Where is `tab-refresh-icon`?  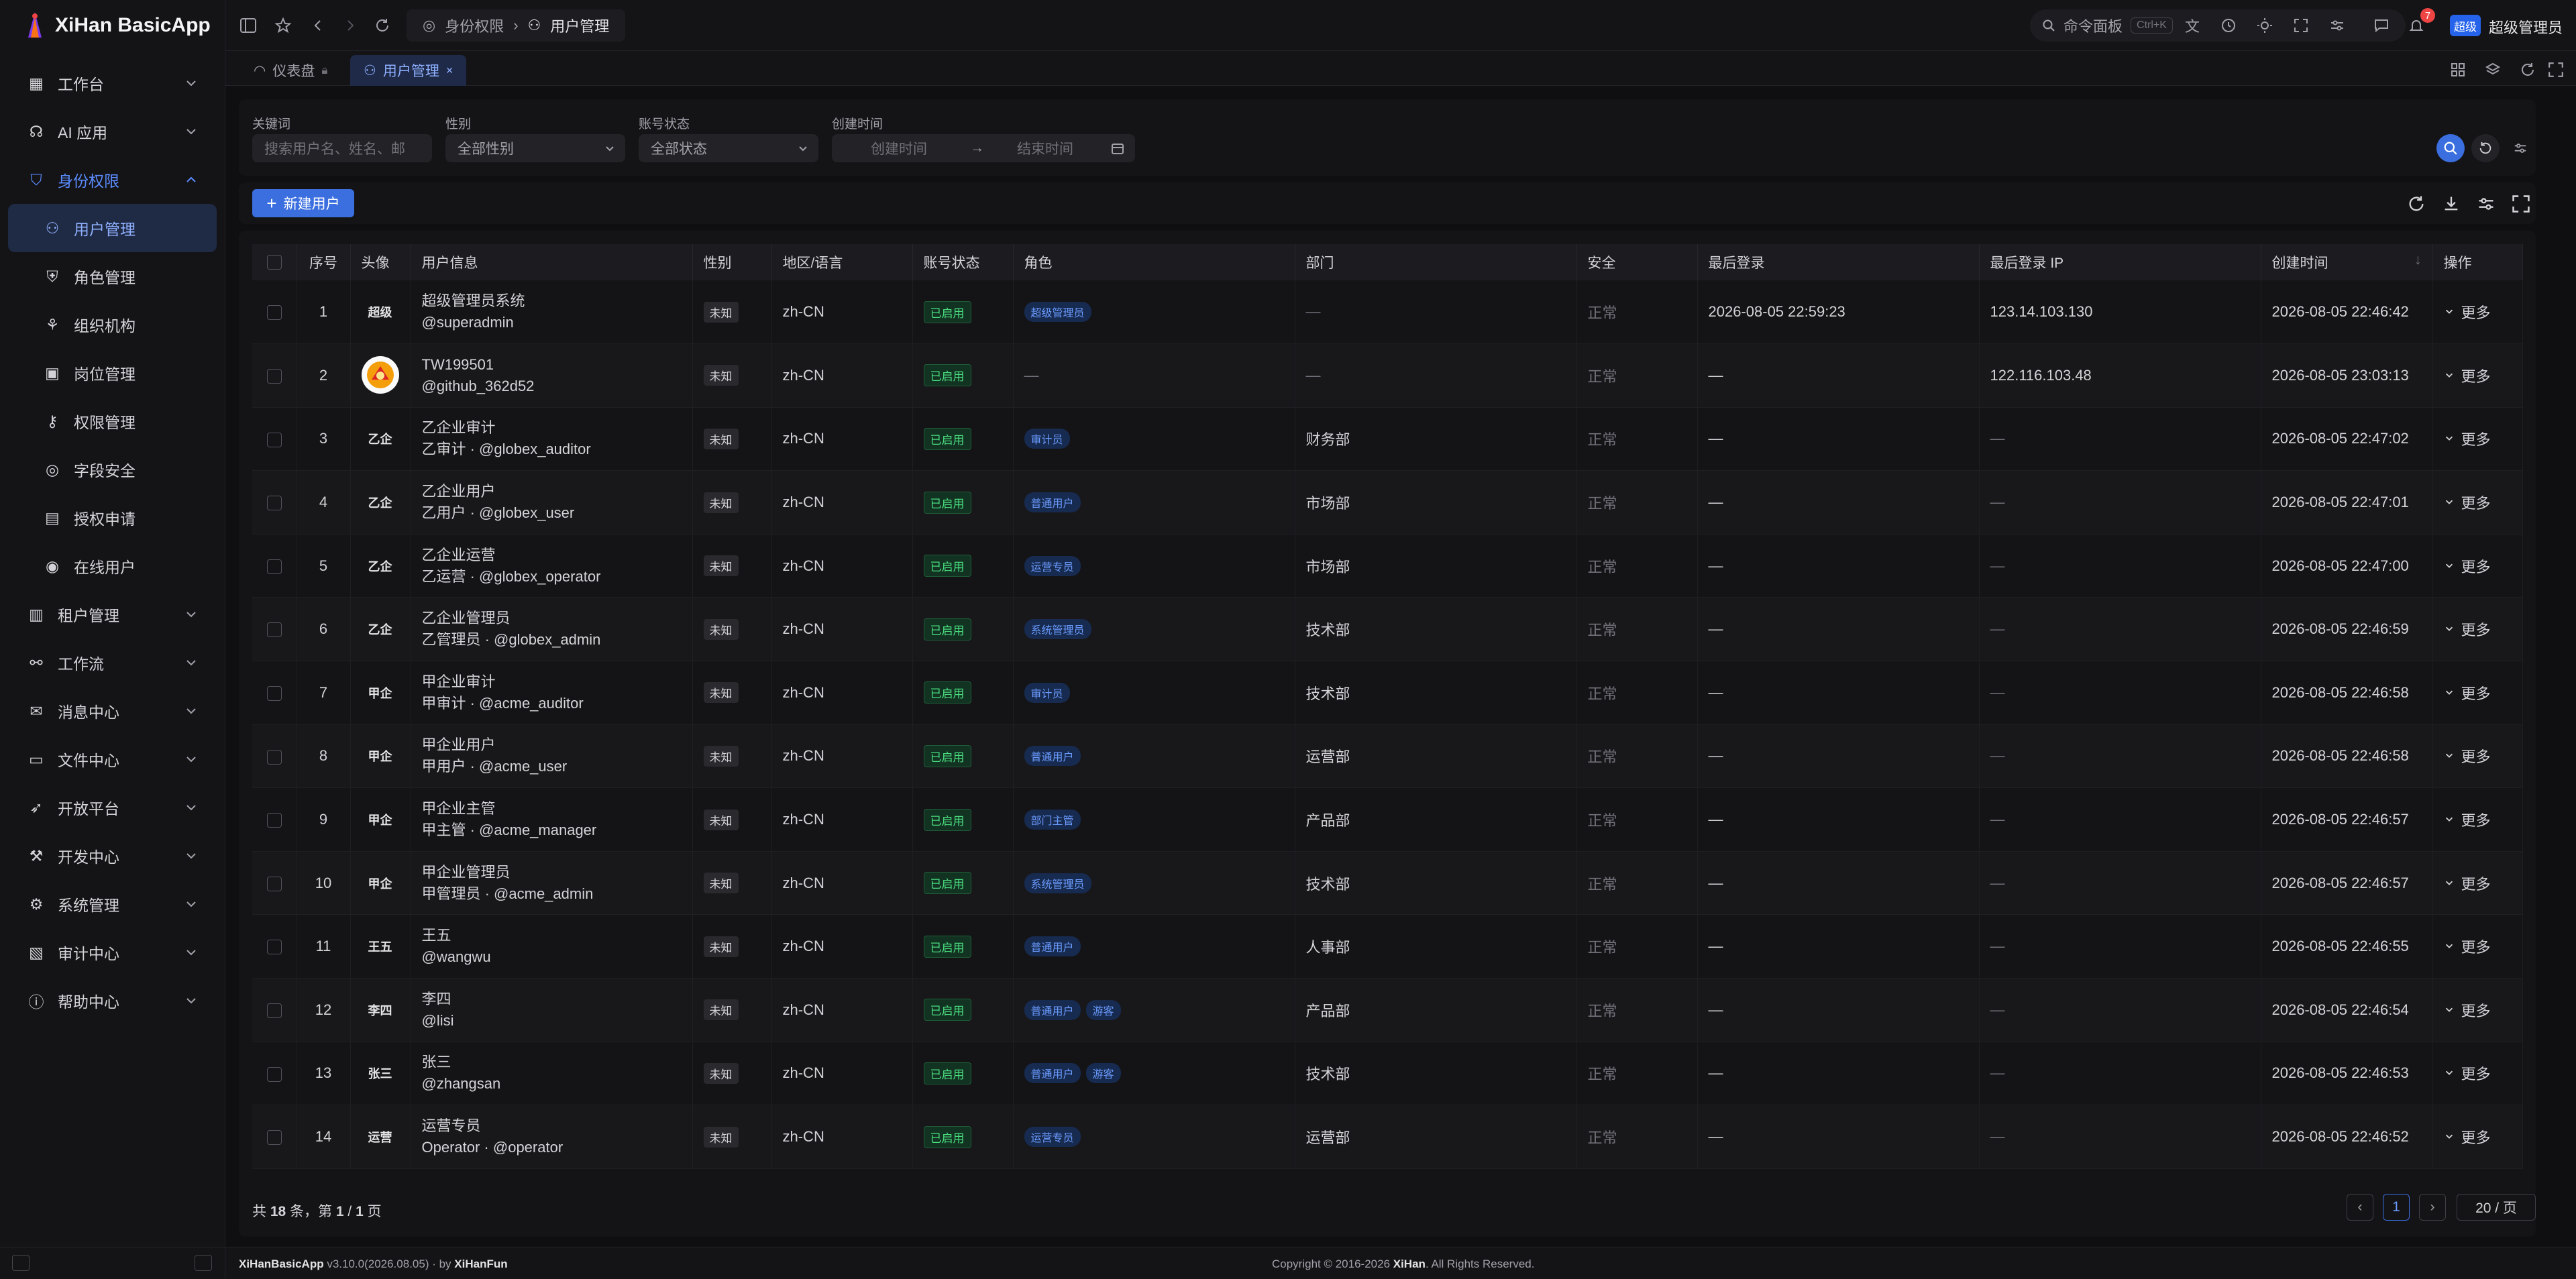 tab-refresh-icon is located at coordinates (2528, 70).